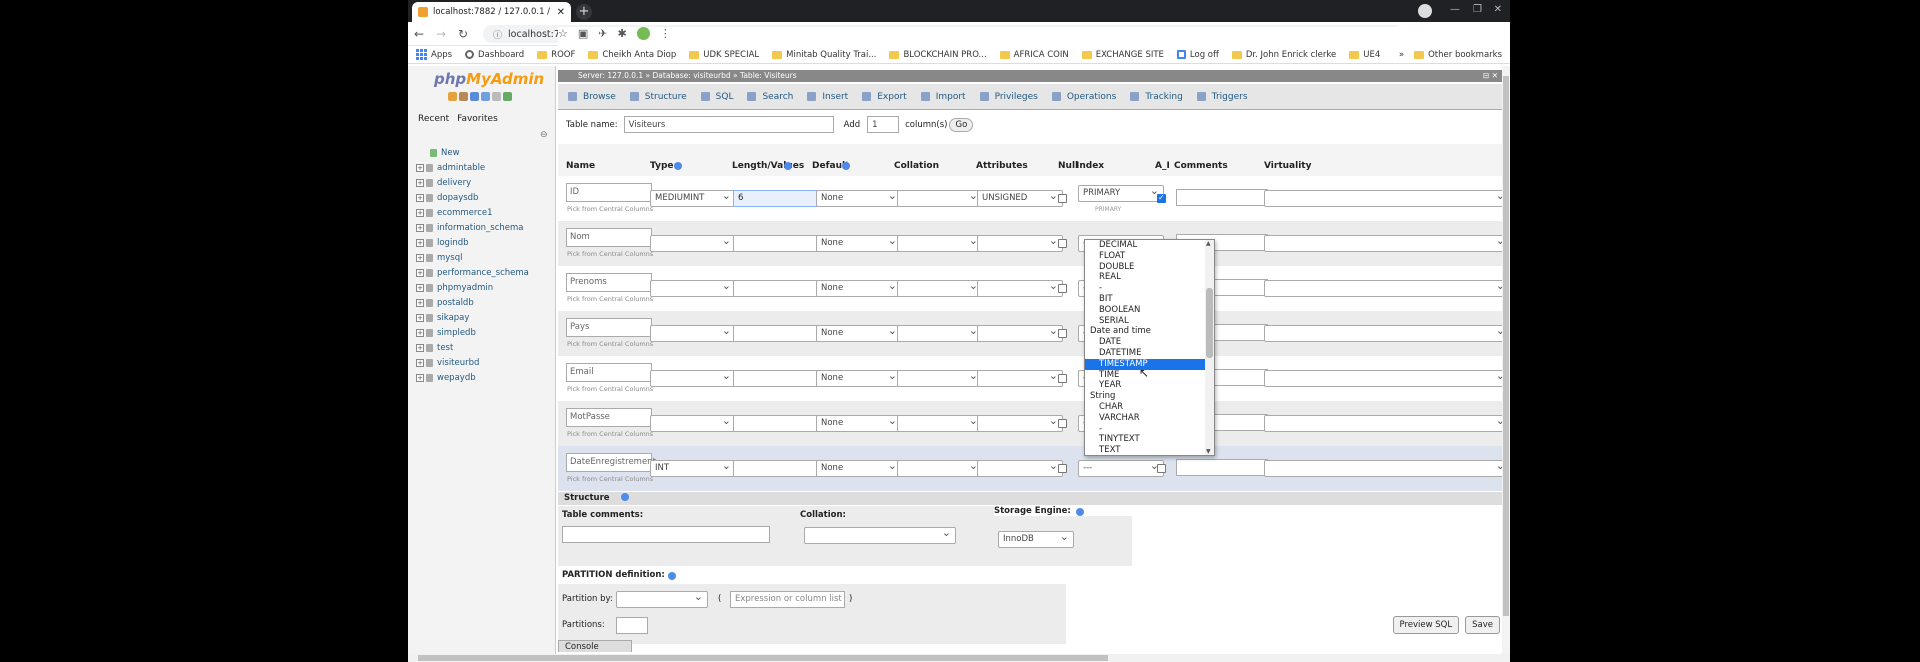  Describe the element at coordinates (1149, 439) in the screenshot. I see `type-option: TINYTEXT` at that location.